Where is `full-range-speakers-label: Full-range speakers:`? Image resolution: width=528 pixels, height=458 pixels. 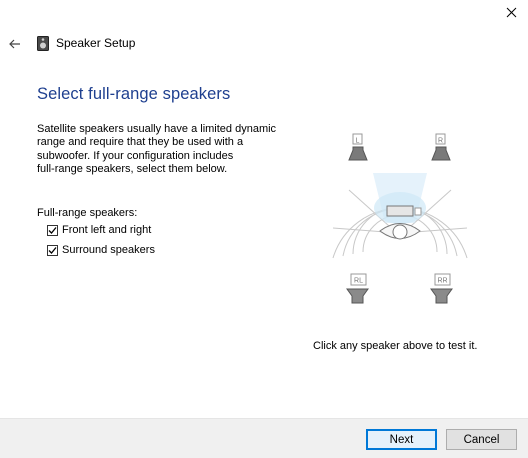 full-range-speakers-label: Full-range speakers: is located at coordinates (87, 213).